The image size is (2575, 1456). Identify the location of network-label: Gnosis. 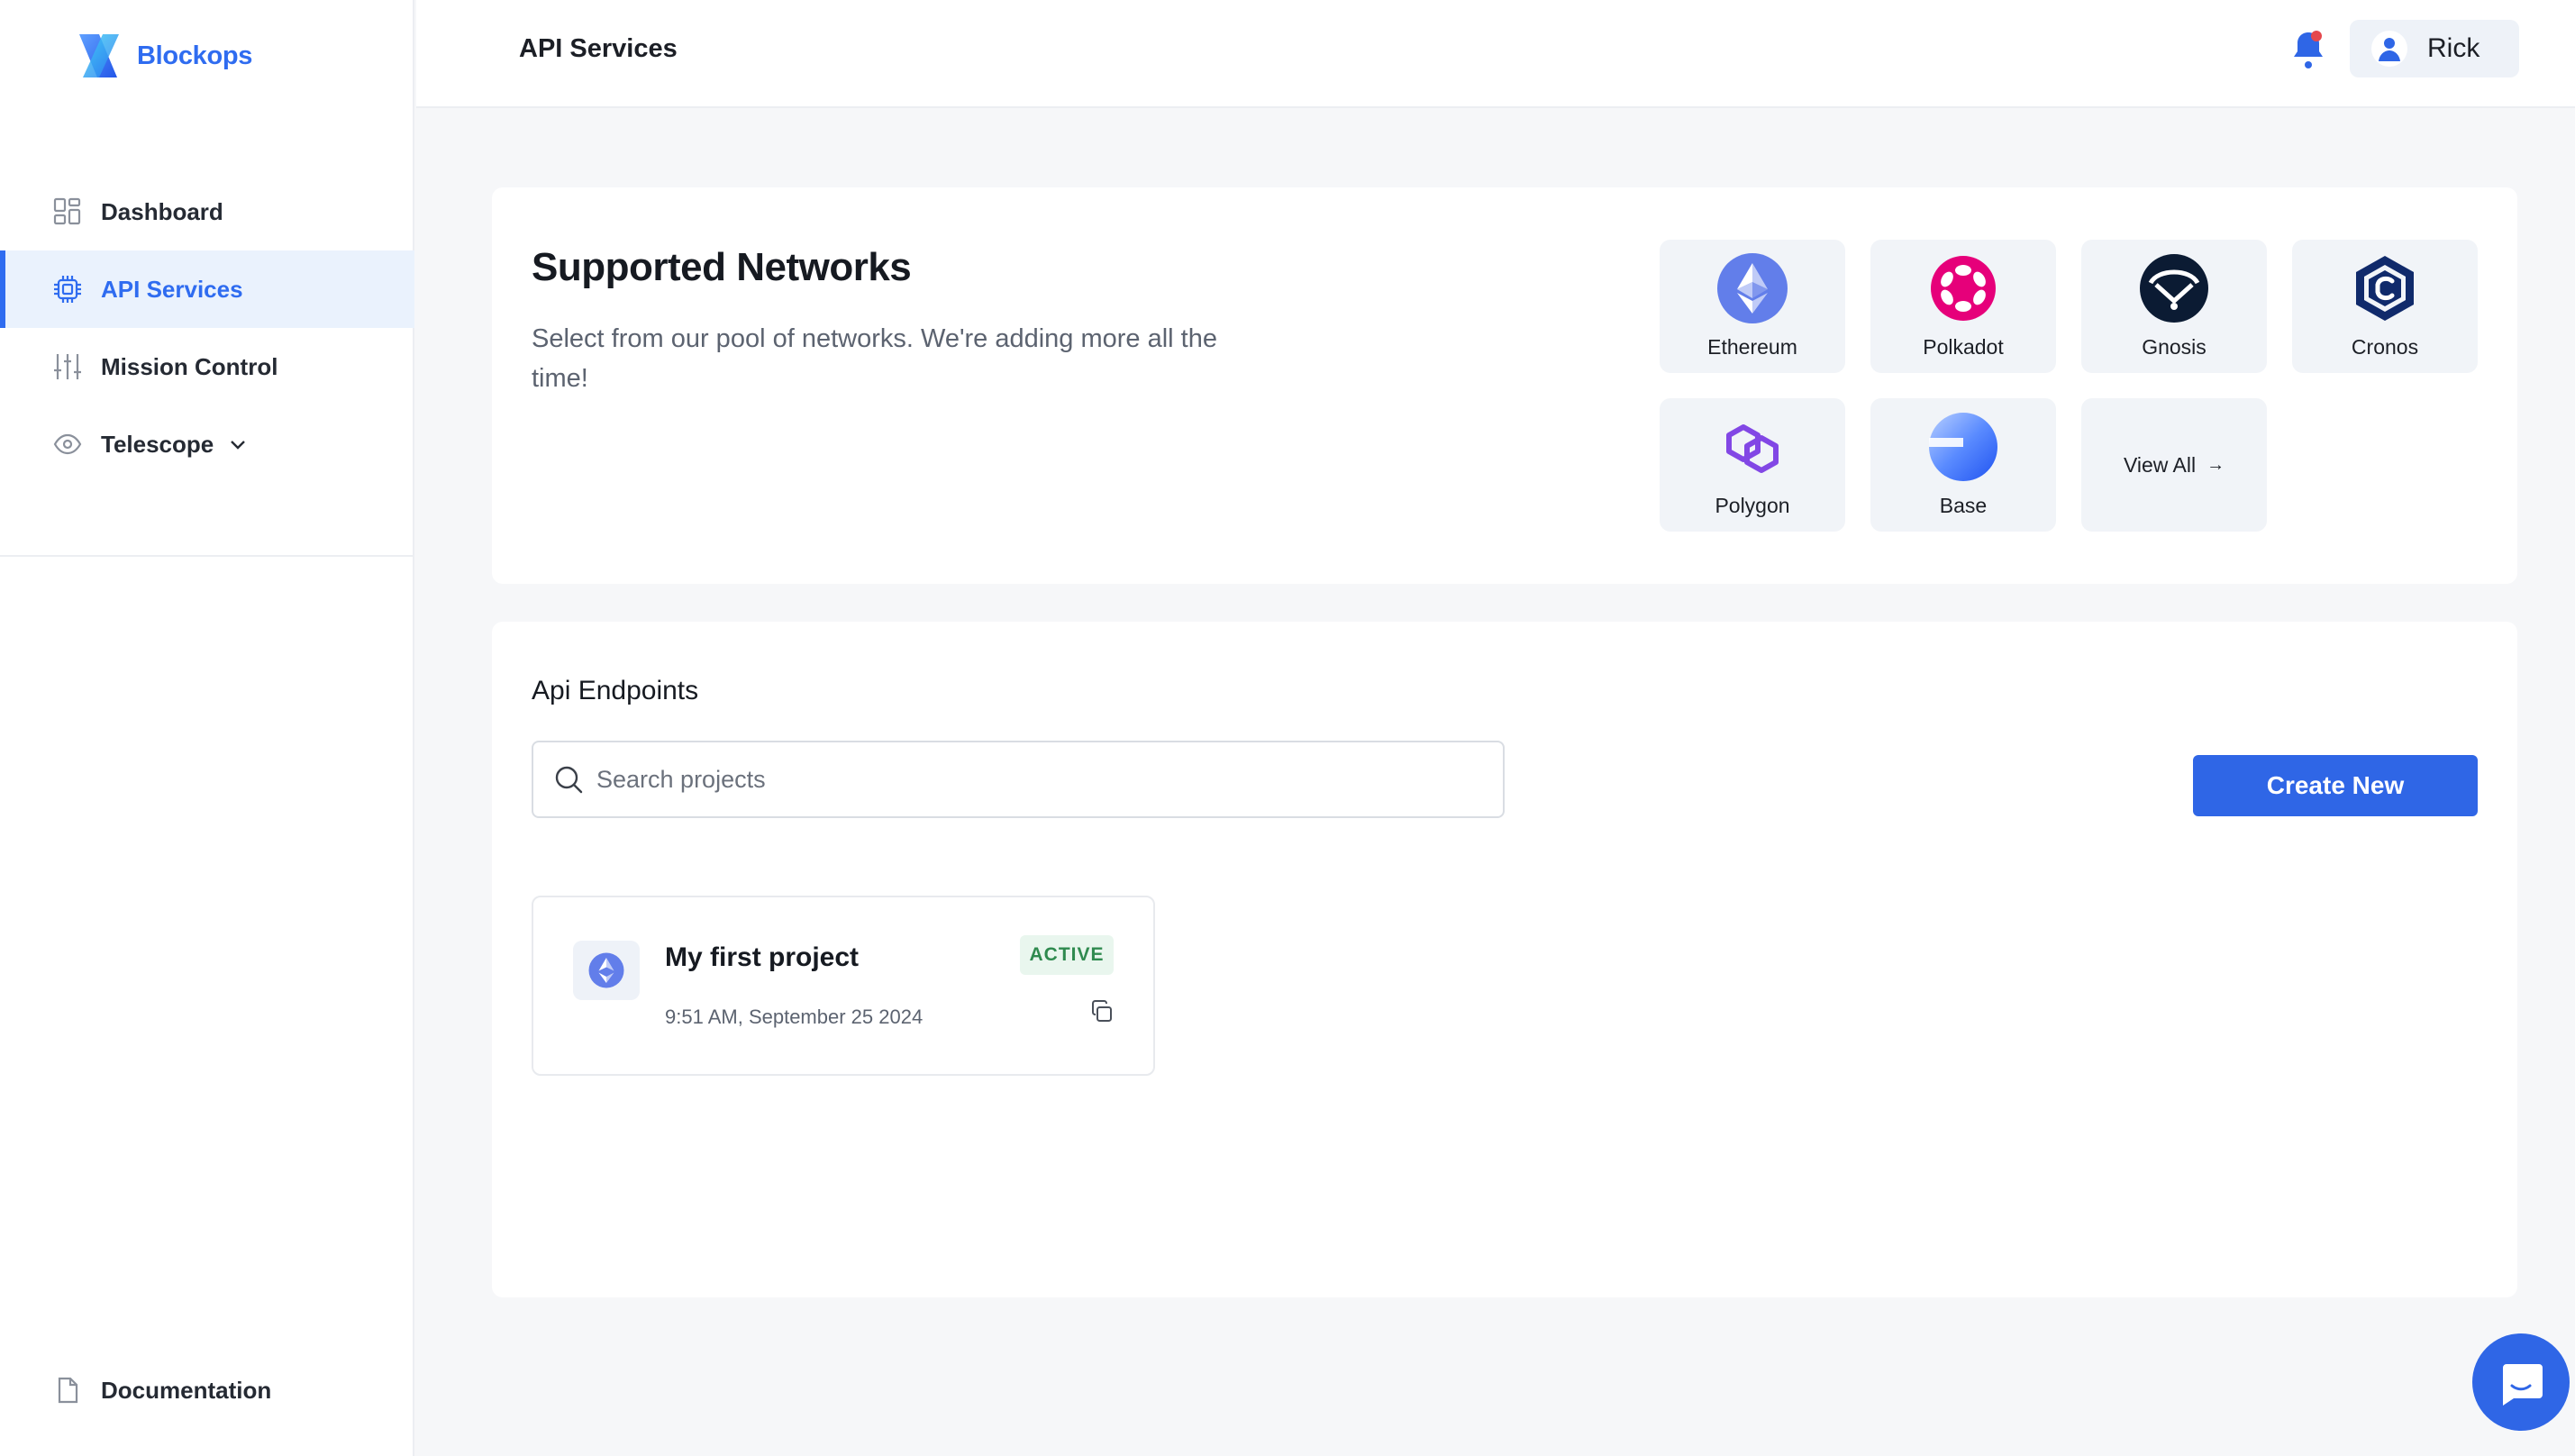
(2174, 347).